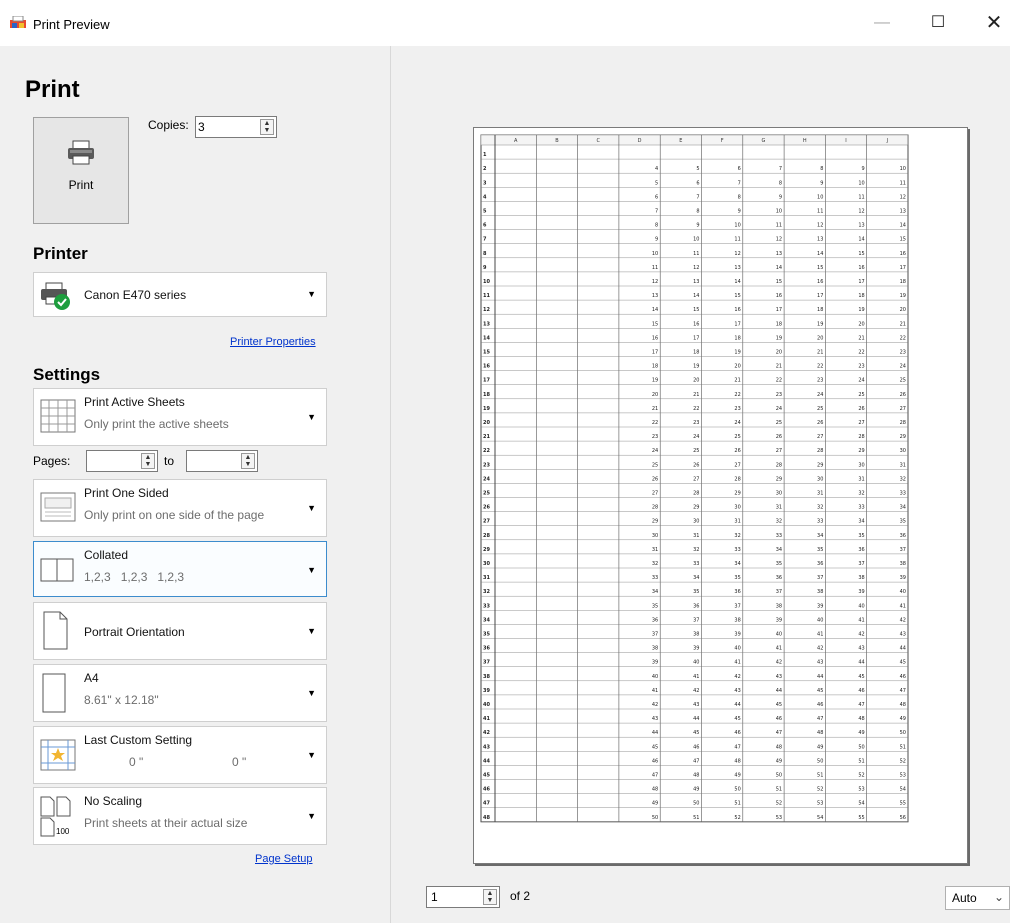  What do you see at coordinates (903, 776) in the screenshot?
I see `preview-cell-value: 53` at bounding box center [903, 776].